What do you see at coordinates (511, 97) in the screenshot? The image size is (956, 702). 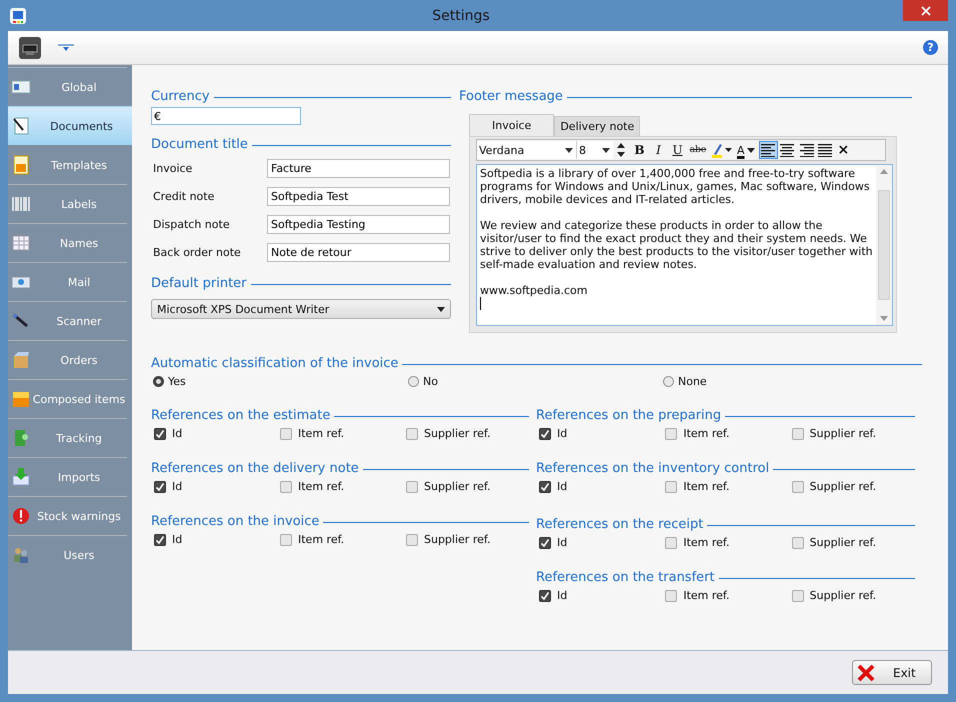 I see `section-heading: Footer message` at bounding box center [511, 97].